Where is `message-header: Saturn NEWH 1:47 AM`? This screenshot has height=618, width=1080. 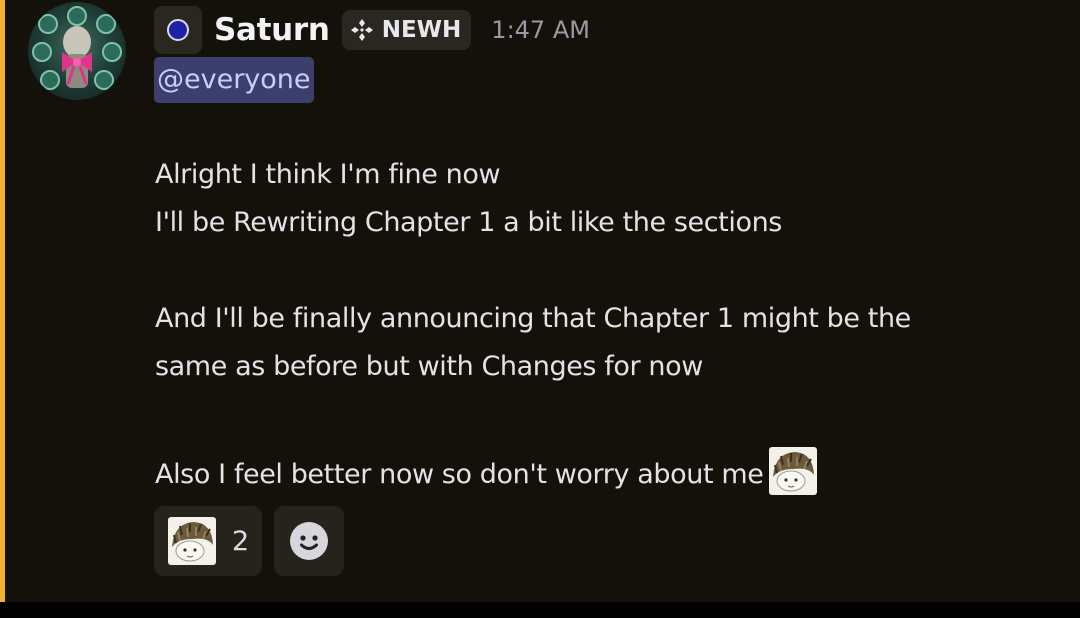 message-header: Saturn NEWH 1:47 AM is located at coordinates (372, 30).